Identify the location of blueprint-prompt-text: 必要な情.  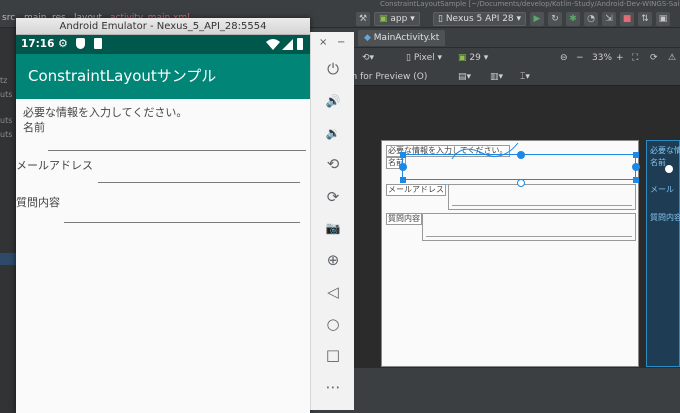
(665, 151).